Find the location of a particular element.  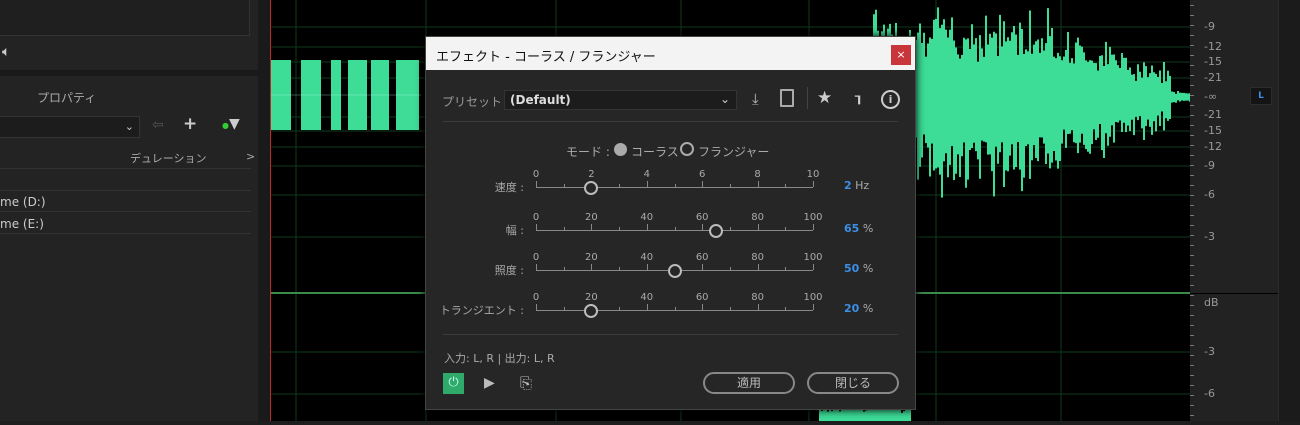

add-icon: + is located at coordinates (190, 124).